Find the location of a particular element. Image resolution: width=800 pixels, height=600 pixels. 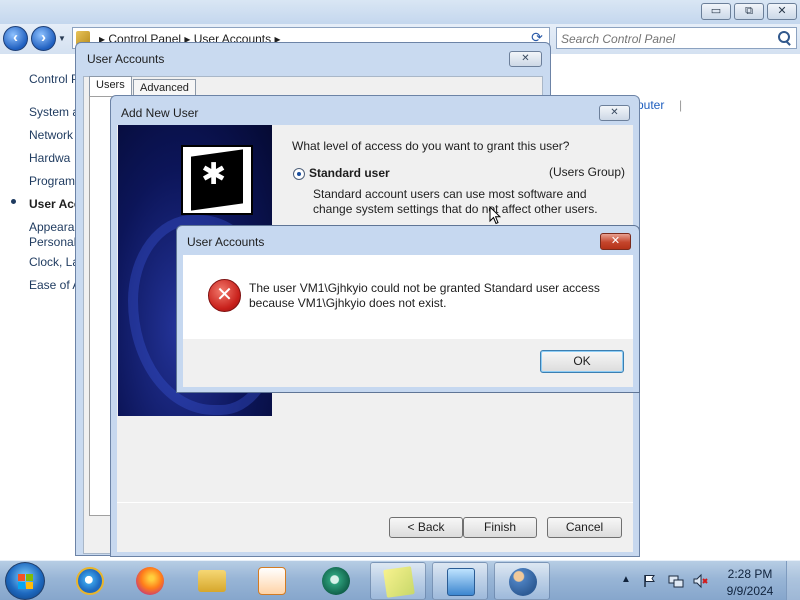

taskbar-internet-explorer is located at coordinates (90, 581).